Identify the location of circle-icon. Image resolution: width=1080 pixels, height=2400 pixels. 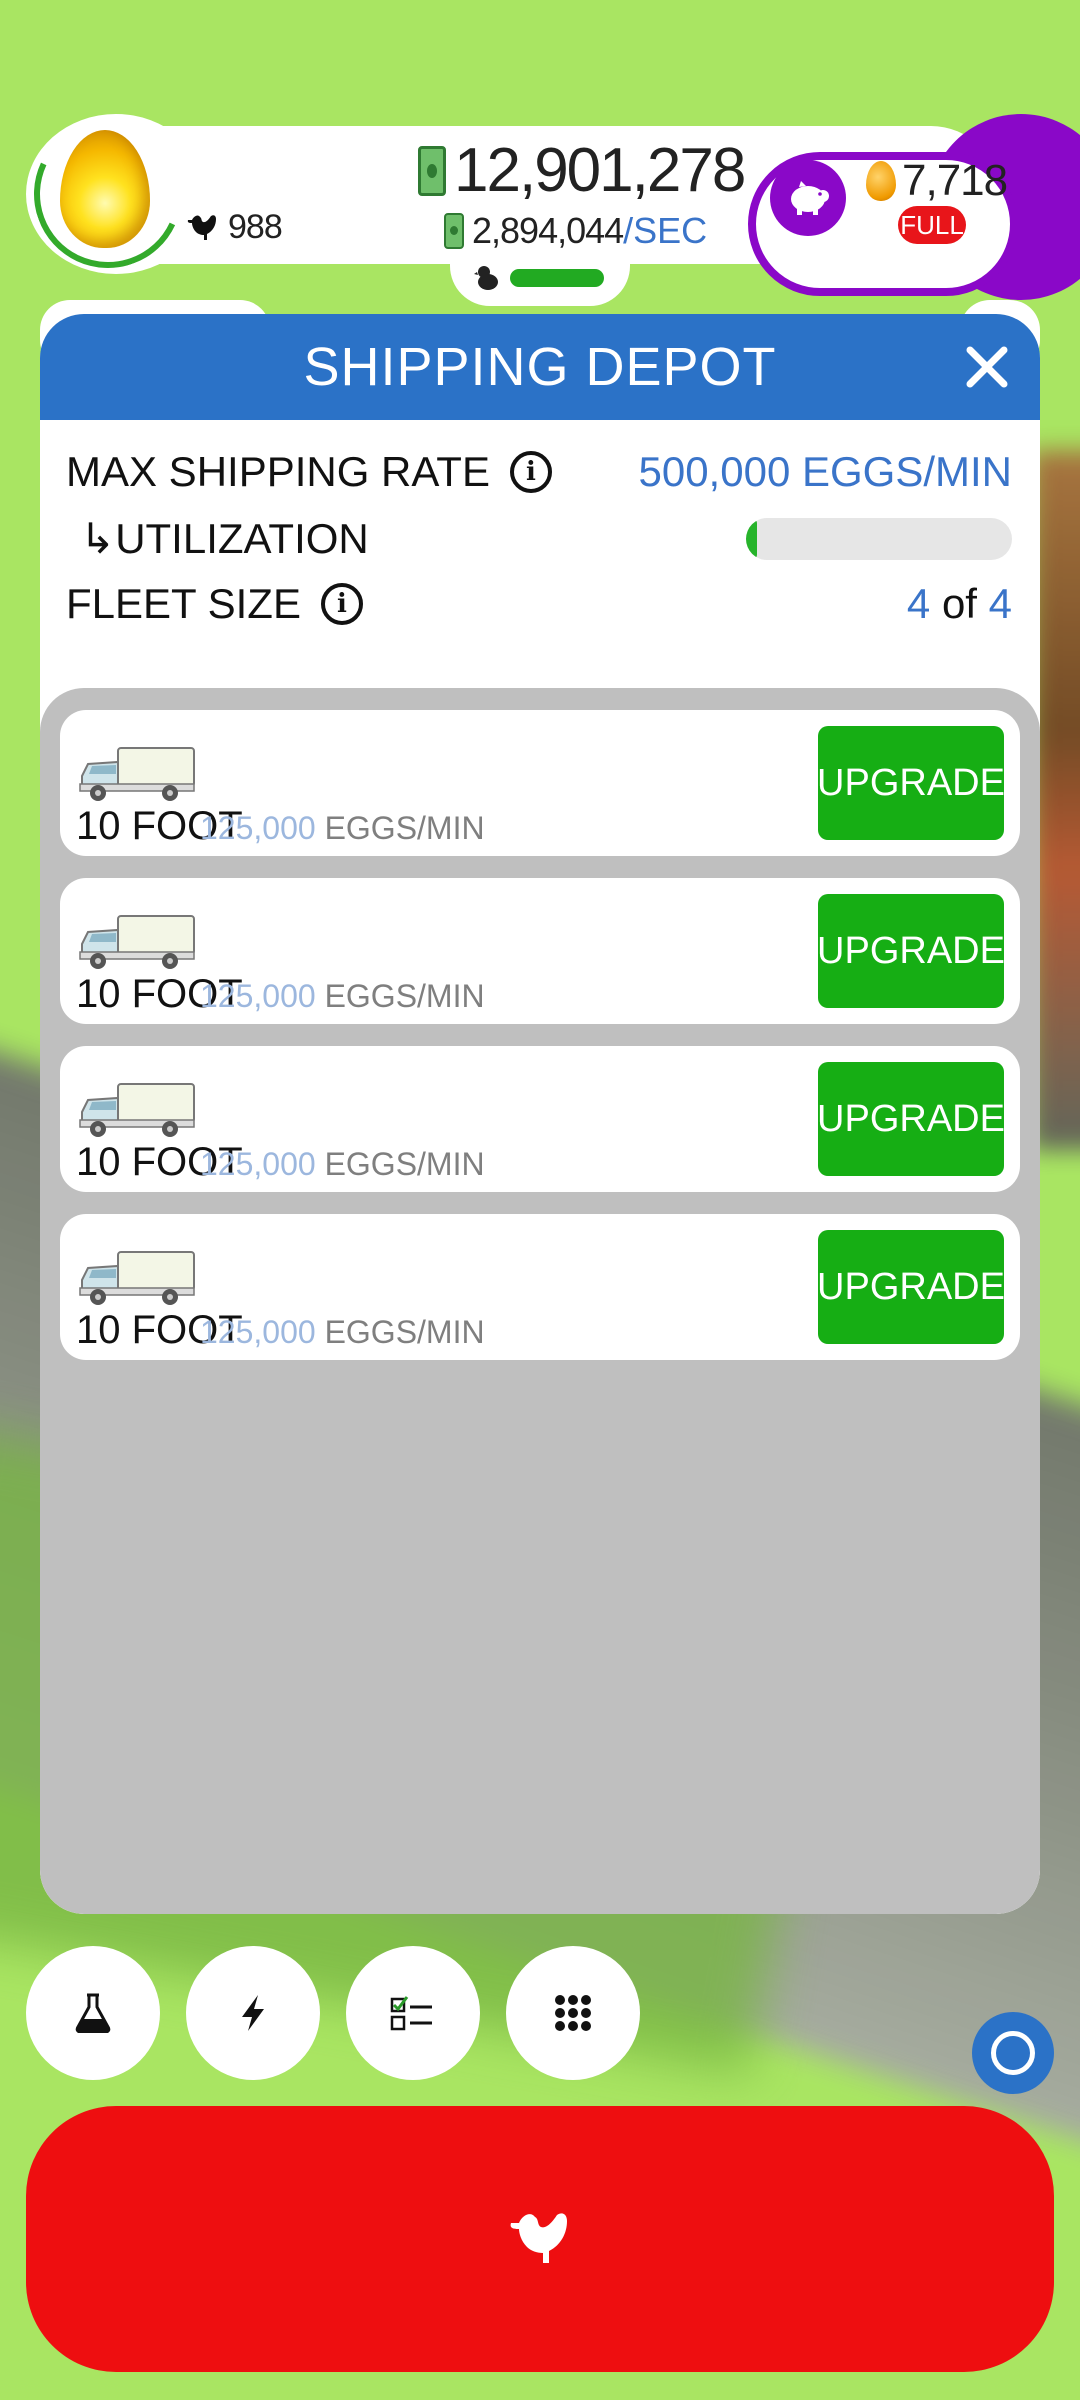
(1013, 2053).